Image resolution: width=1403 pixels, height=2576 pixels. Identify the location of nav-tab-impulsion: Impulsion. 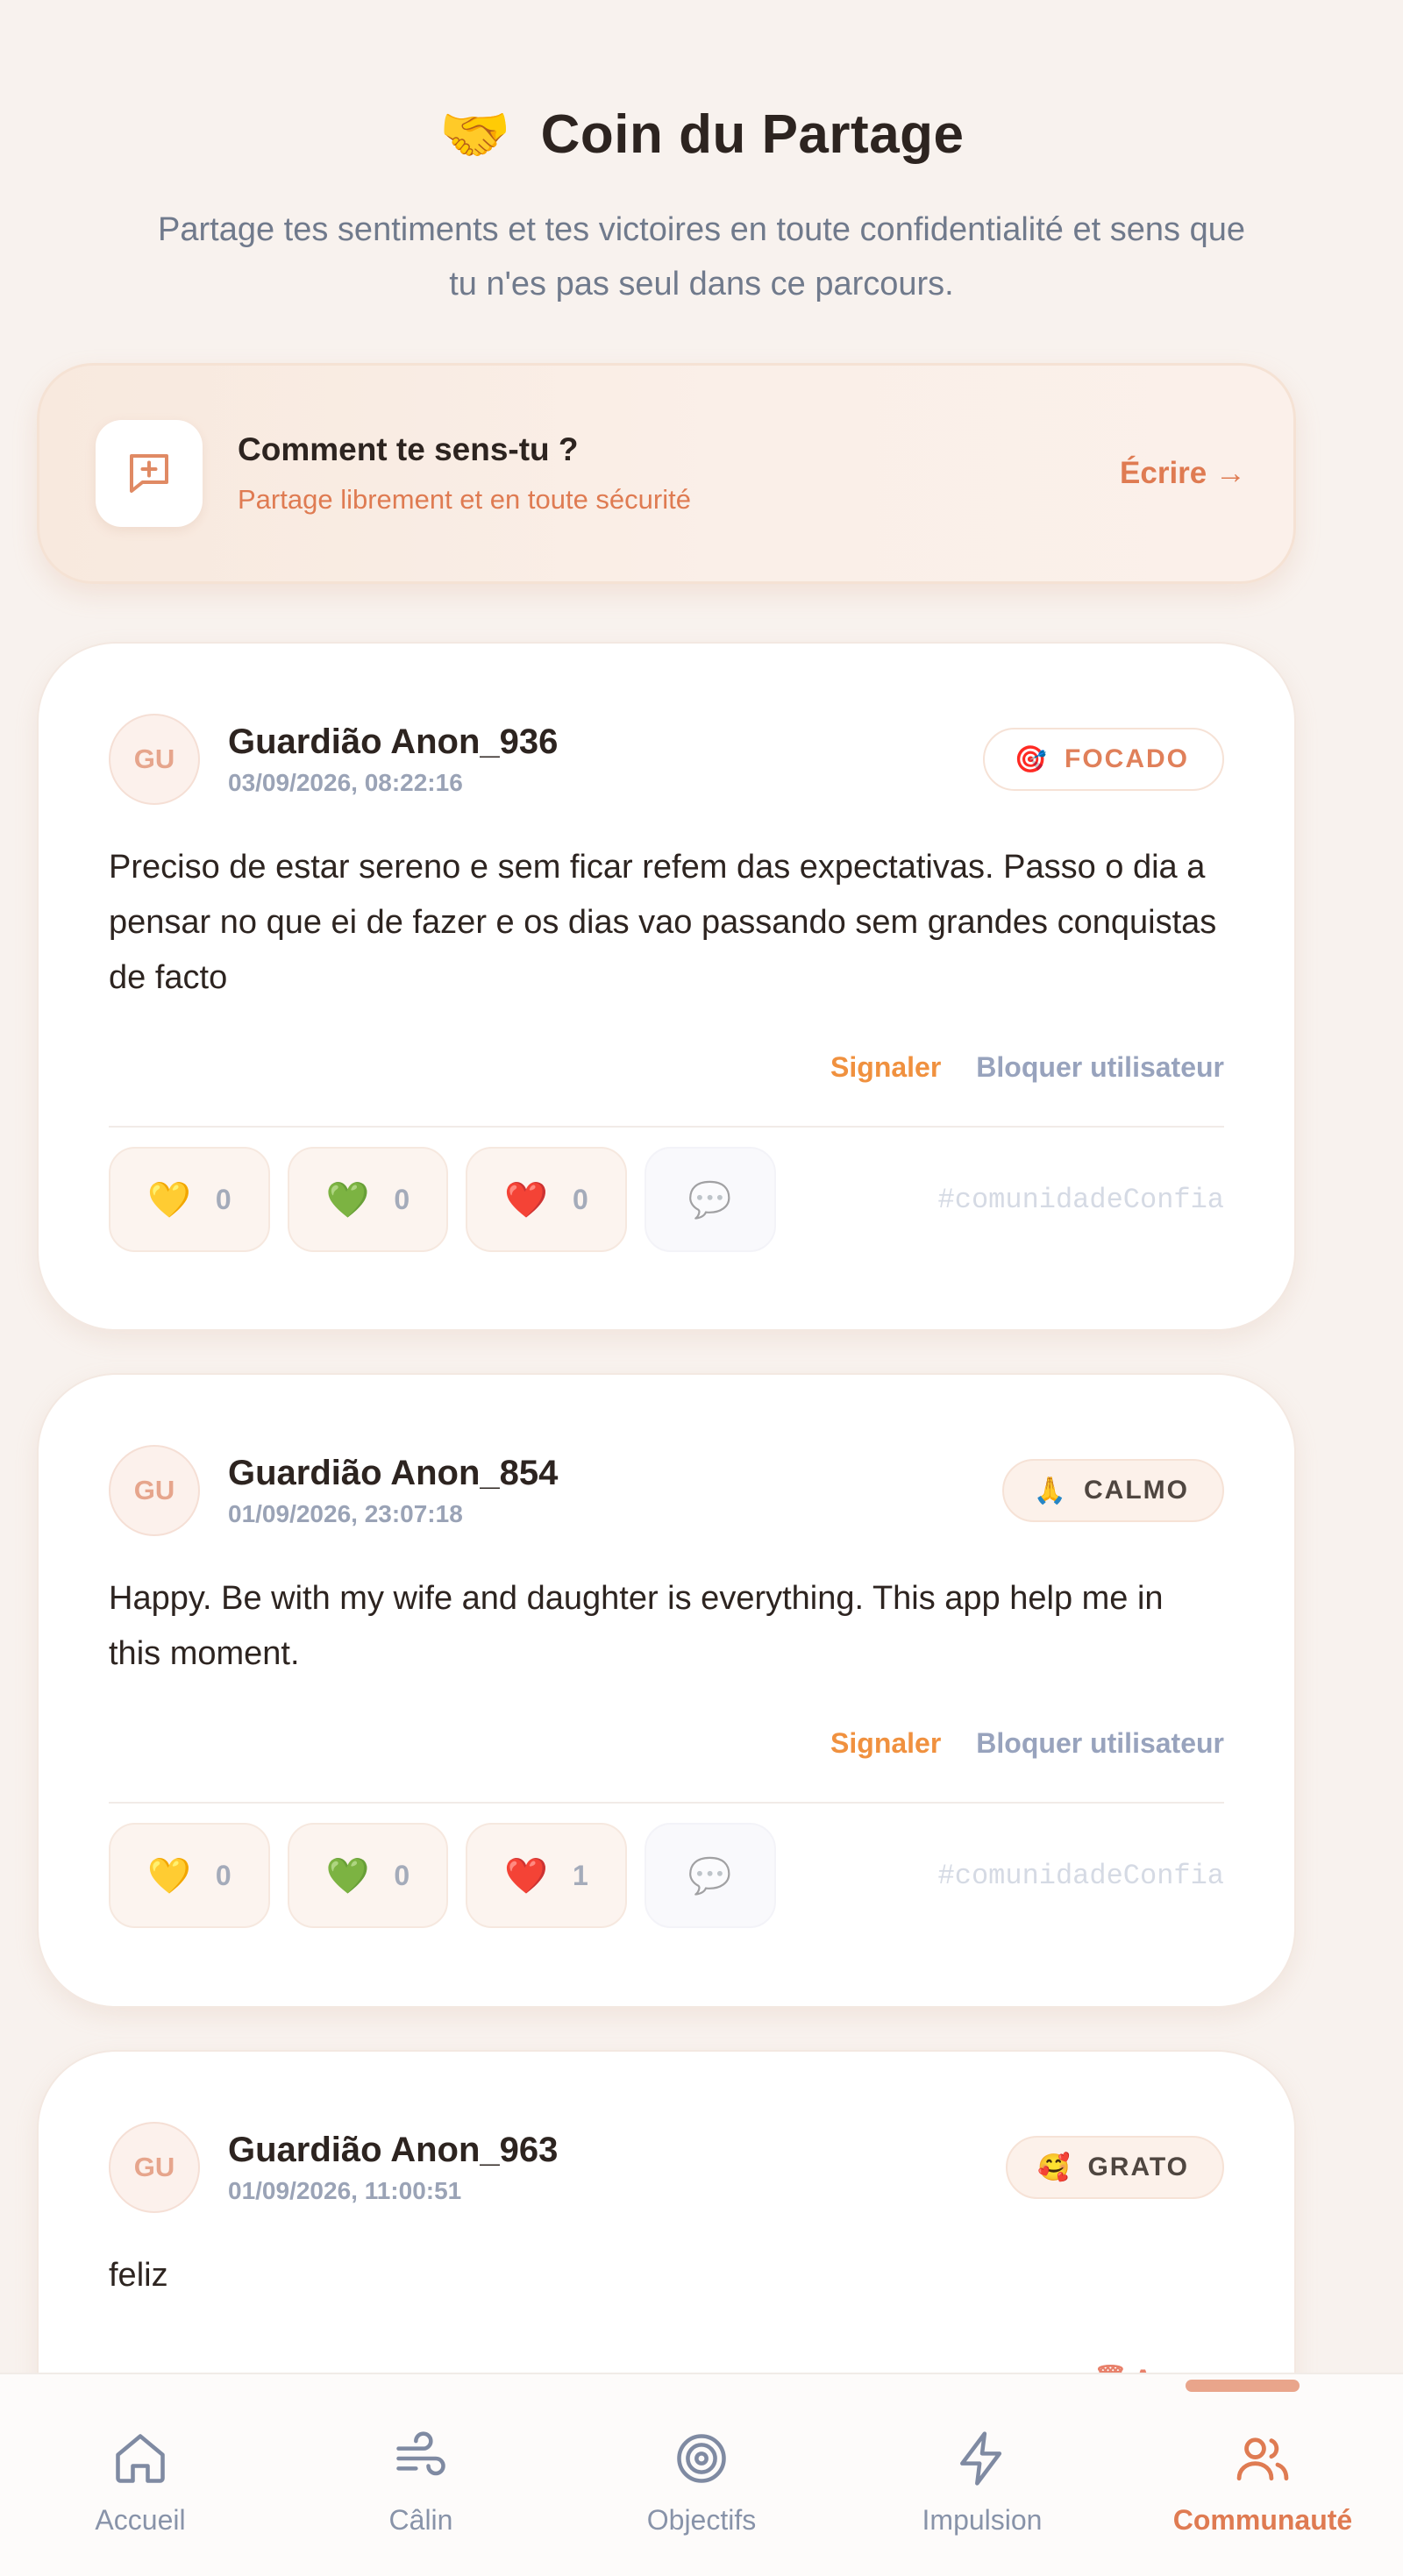
(982, 2475).